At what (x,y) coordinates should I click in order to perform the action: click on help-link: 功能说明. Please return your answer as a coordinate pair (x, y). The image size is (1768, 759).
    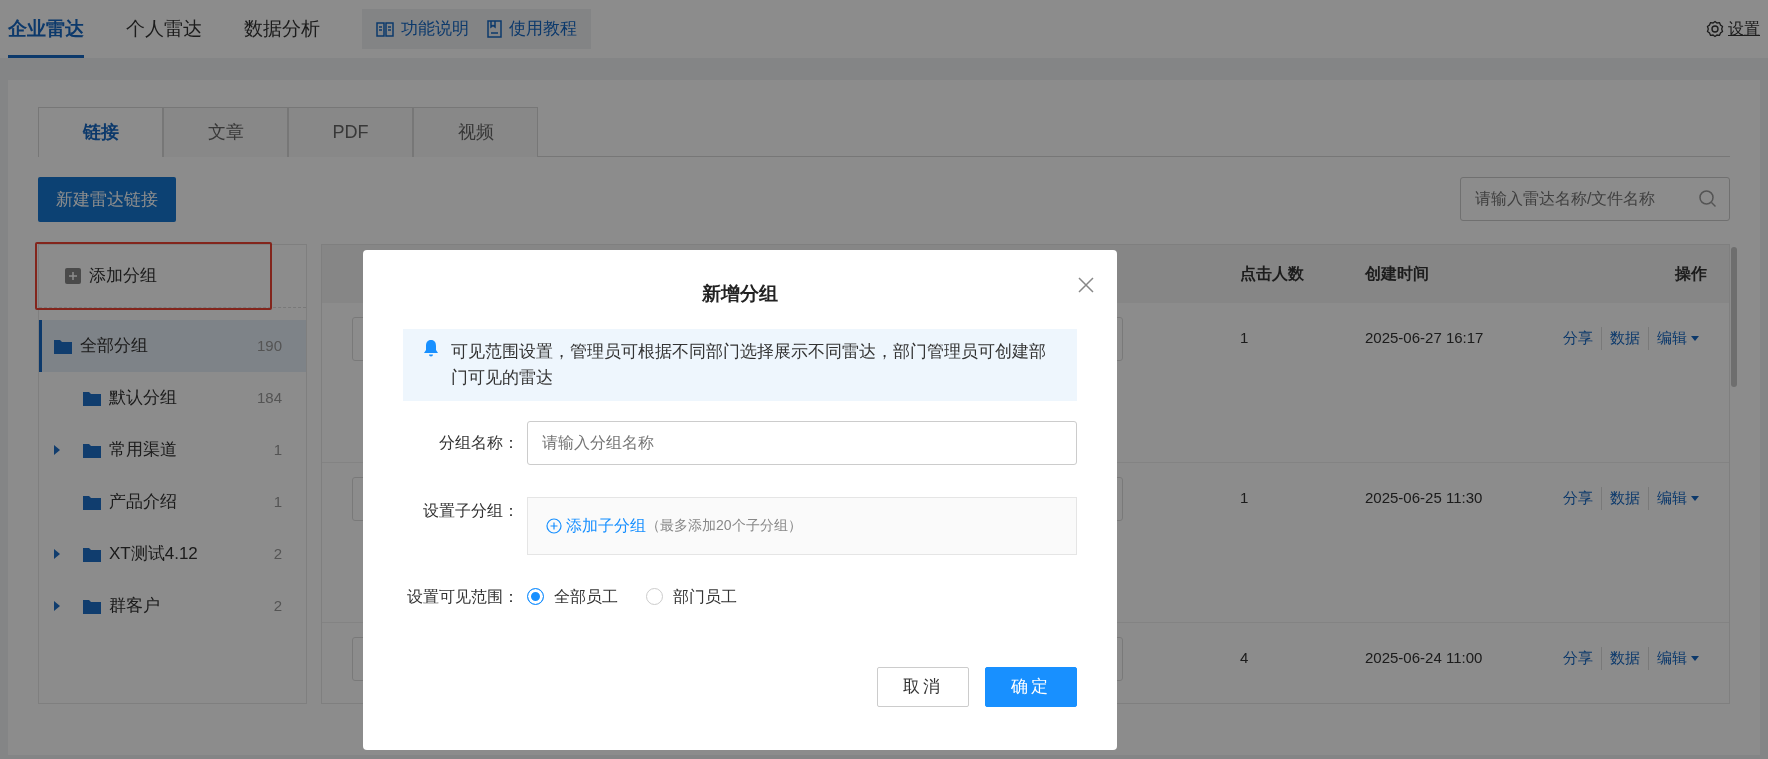
    Looking at the image, I should click on (422, 29).